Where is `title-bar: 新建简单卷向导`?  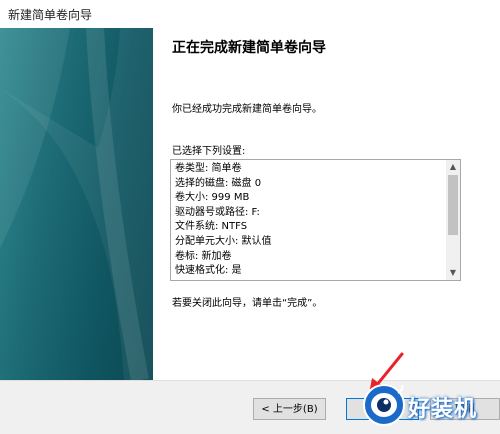
title-bar: 新建简单卷向导 is located at coordinates (250, 14).